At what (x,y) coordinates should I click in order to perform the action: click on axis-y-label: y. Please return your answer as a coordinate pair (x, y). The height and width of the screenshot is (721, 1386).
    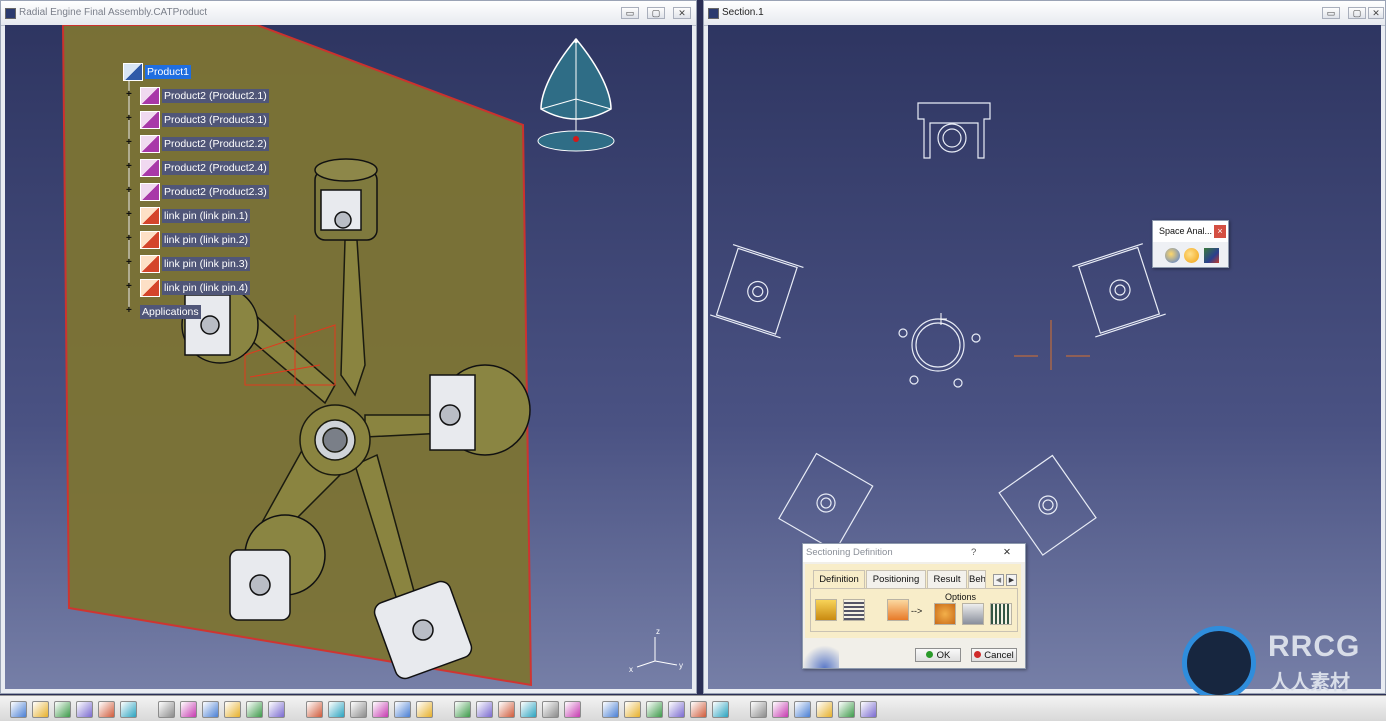
    Looking at the image, I should click on (681, 665).